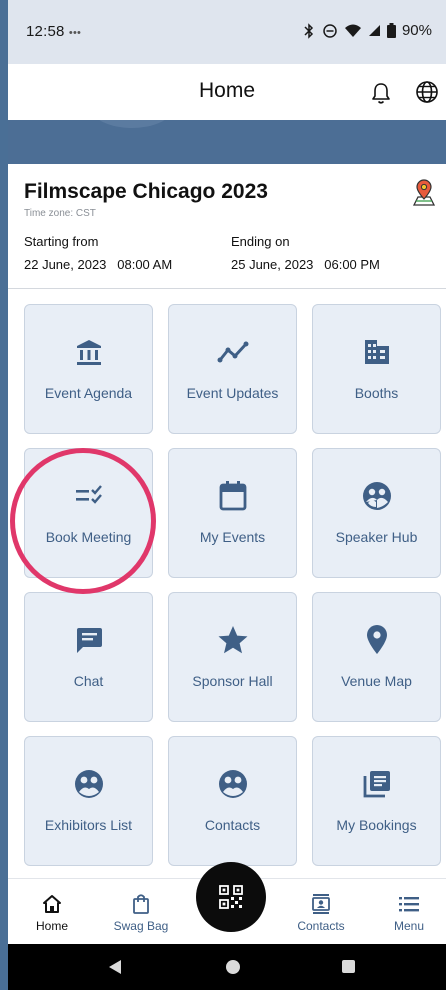 This screenshot has height=990, width=446. What do you see at coordinates (260, 241) in the screenshot?
I see `end-label: Ending on` at bounding box center [260, 241].